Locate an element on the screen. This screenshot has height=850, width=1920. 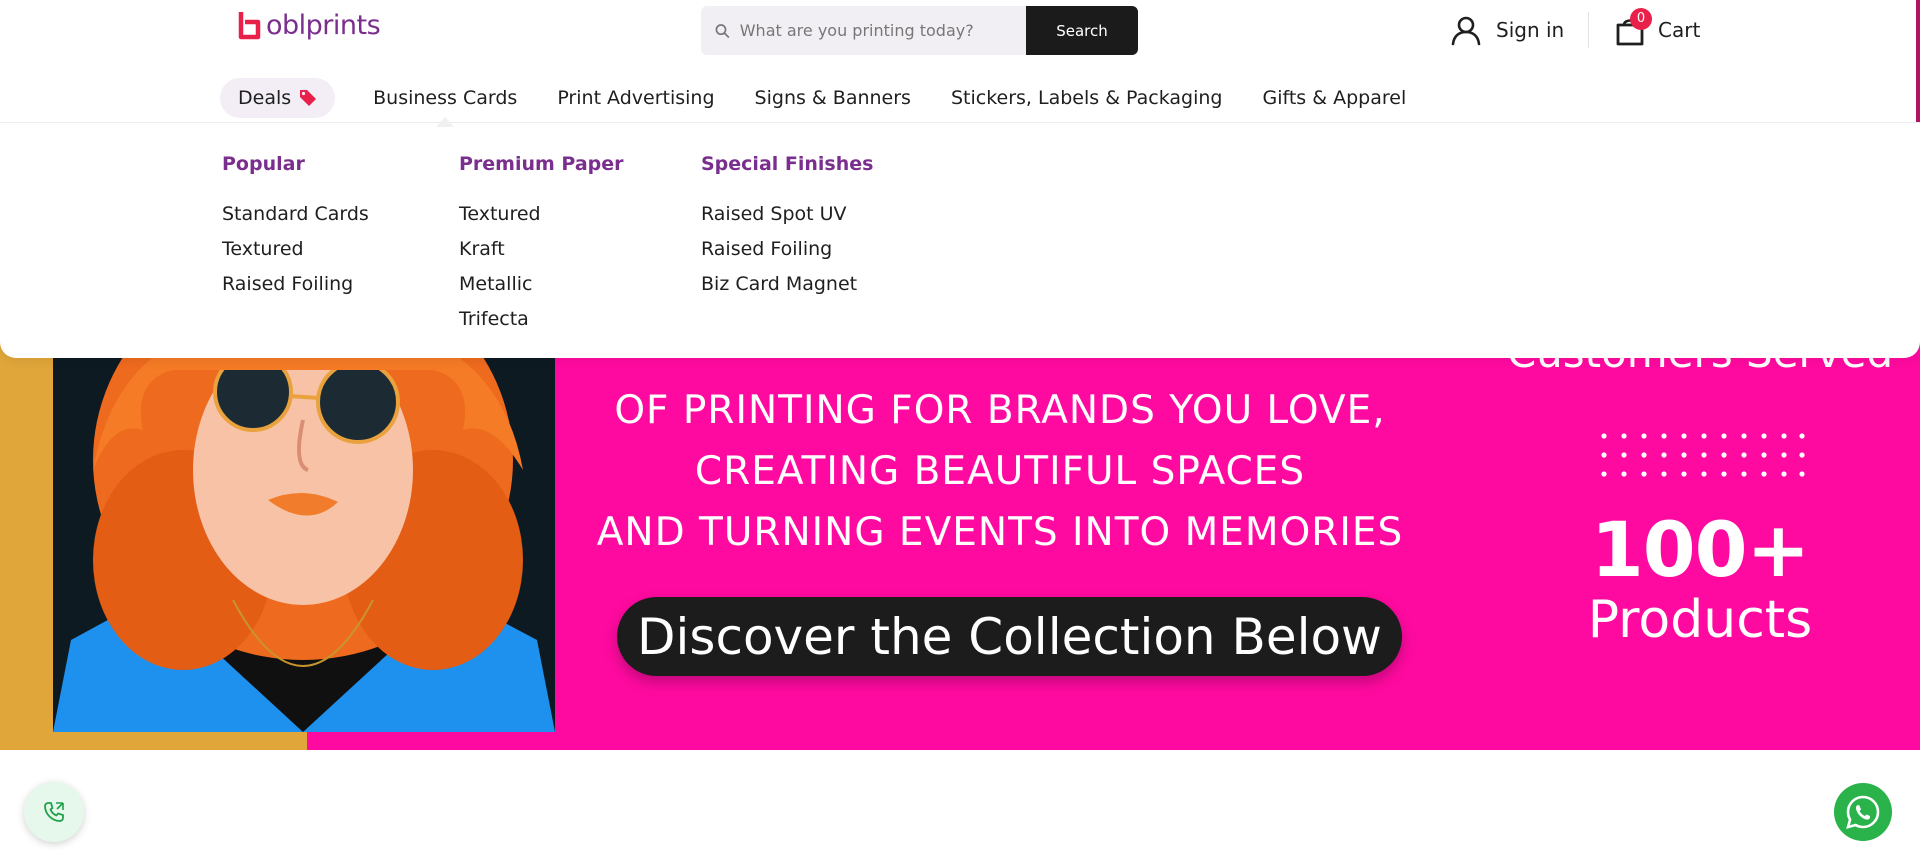
sign-in-label: Sign in is located at coordinates (1530, 30).